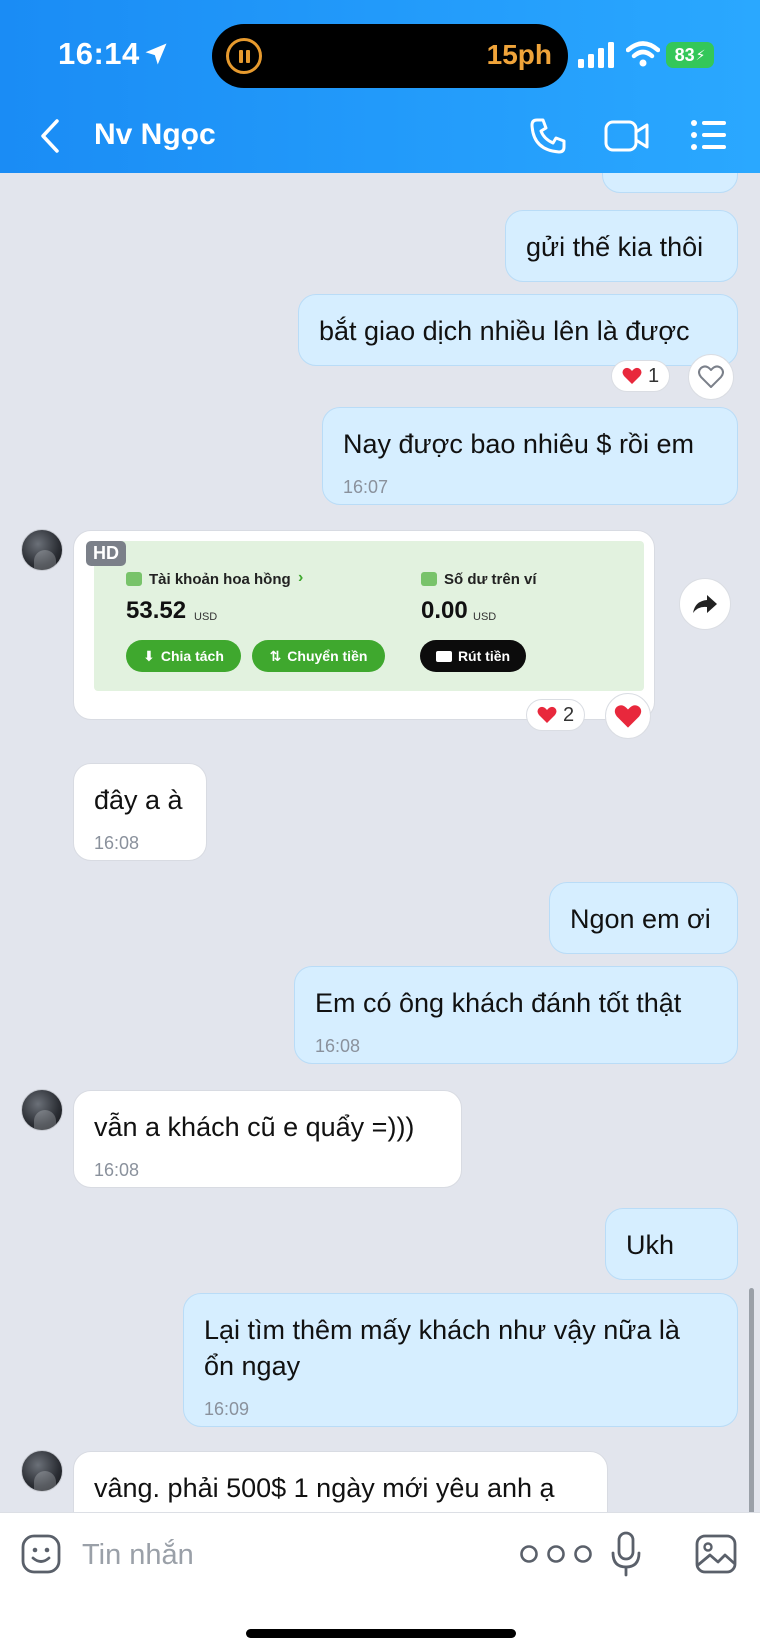  Describe the element at coordinates (484, 656) in the screenshot. I see `withdraw-button-label: Rút tiền` at that location.